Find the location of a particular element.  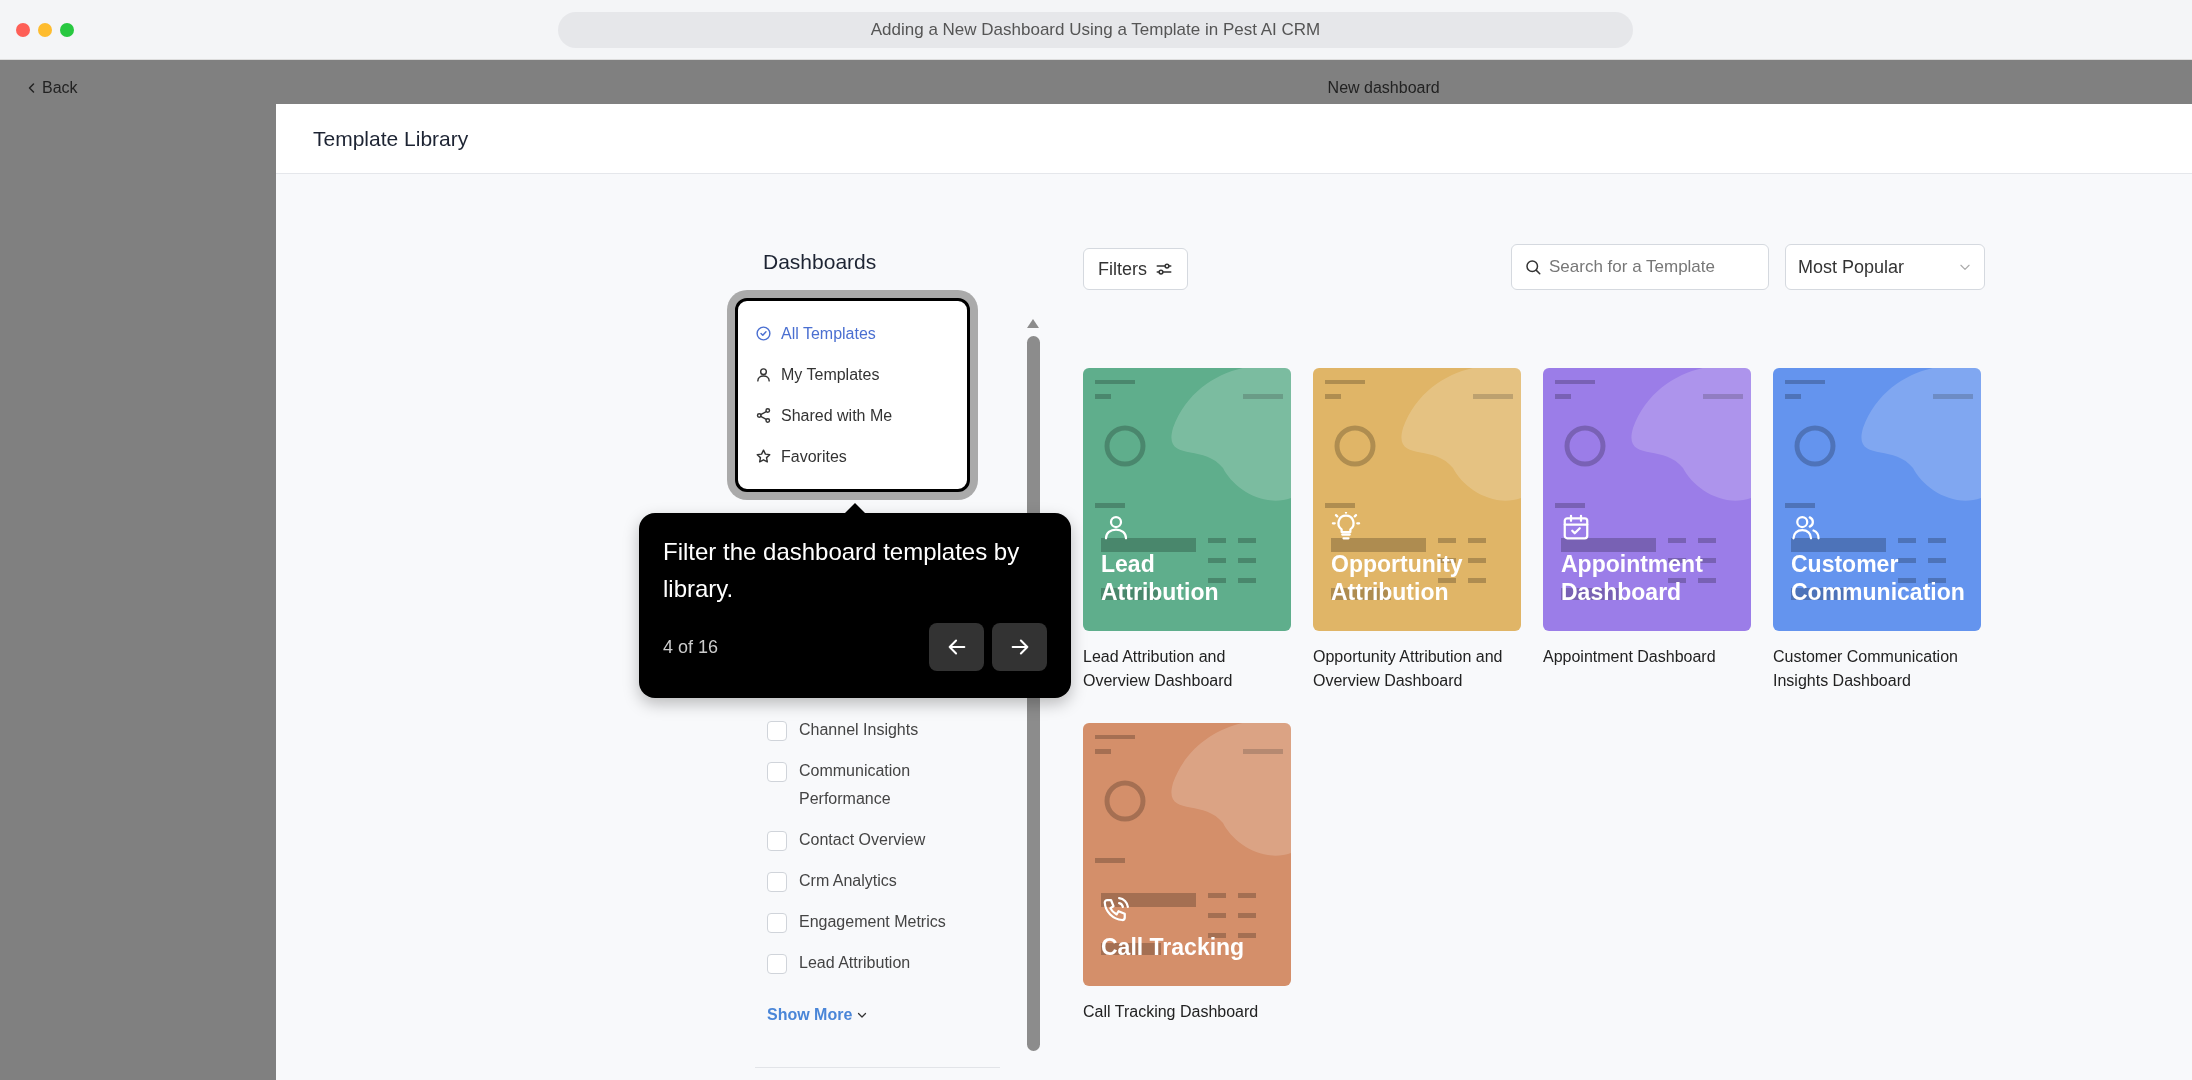

library-item: Shared with Me is located at coordinates (824, 415).